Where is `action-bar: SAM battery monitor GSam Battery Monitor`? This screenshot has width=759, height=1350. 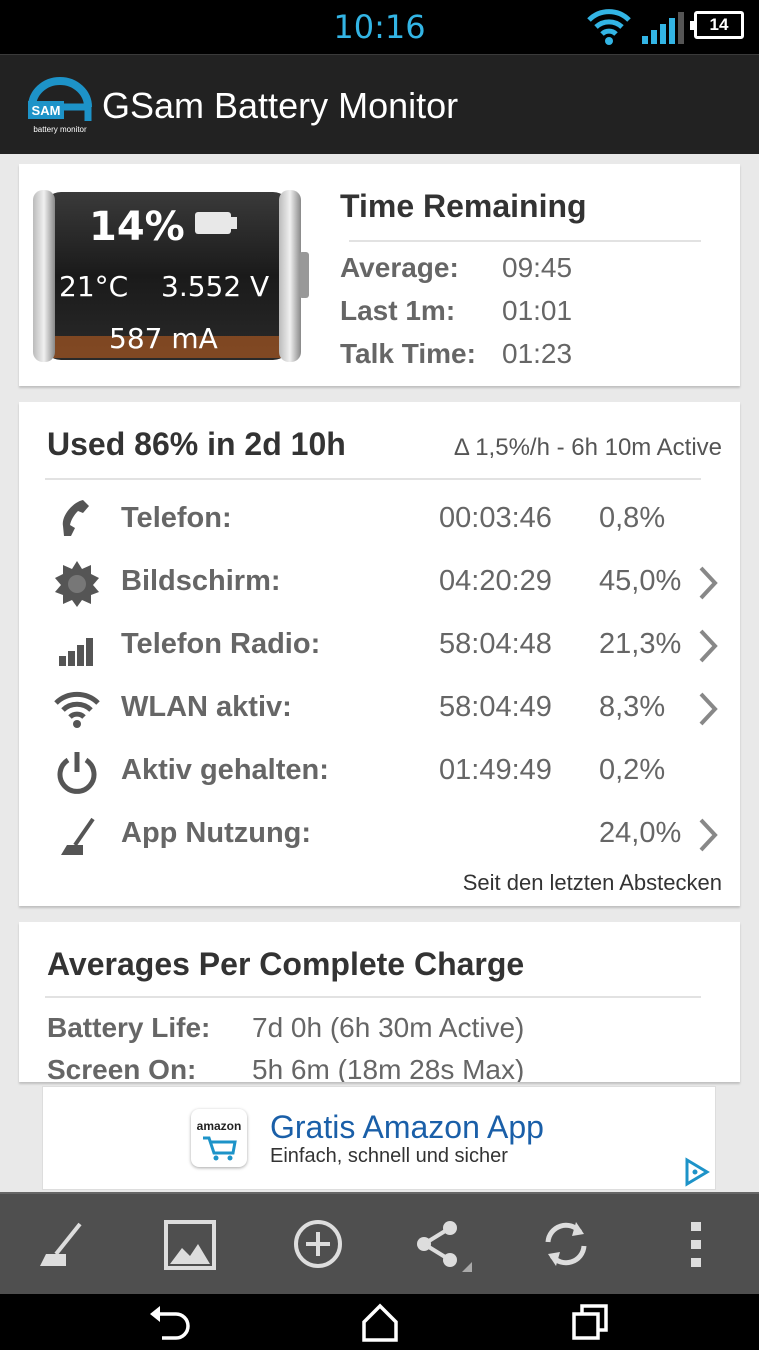
action-bar: SAM battery monitor GSam Battery Monitor is located at coordinates (379, 104).